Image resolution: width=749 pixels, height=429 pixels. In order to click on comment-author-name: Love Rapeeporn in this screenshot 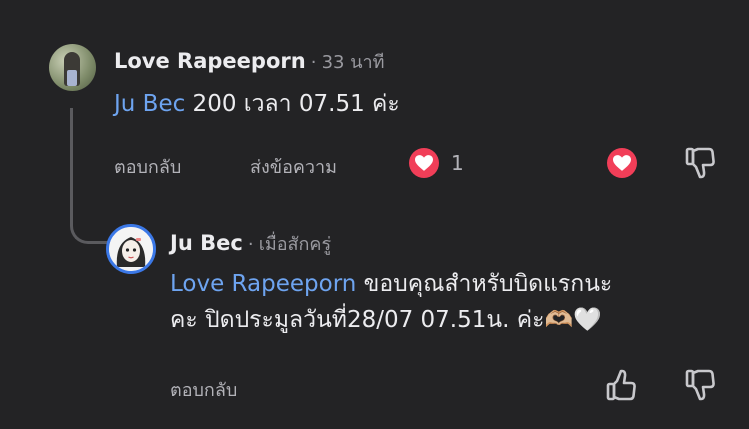, I will do `click(210, 61)`.